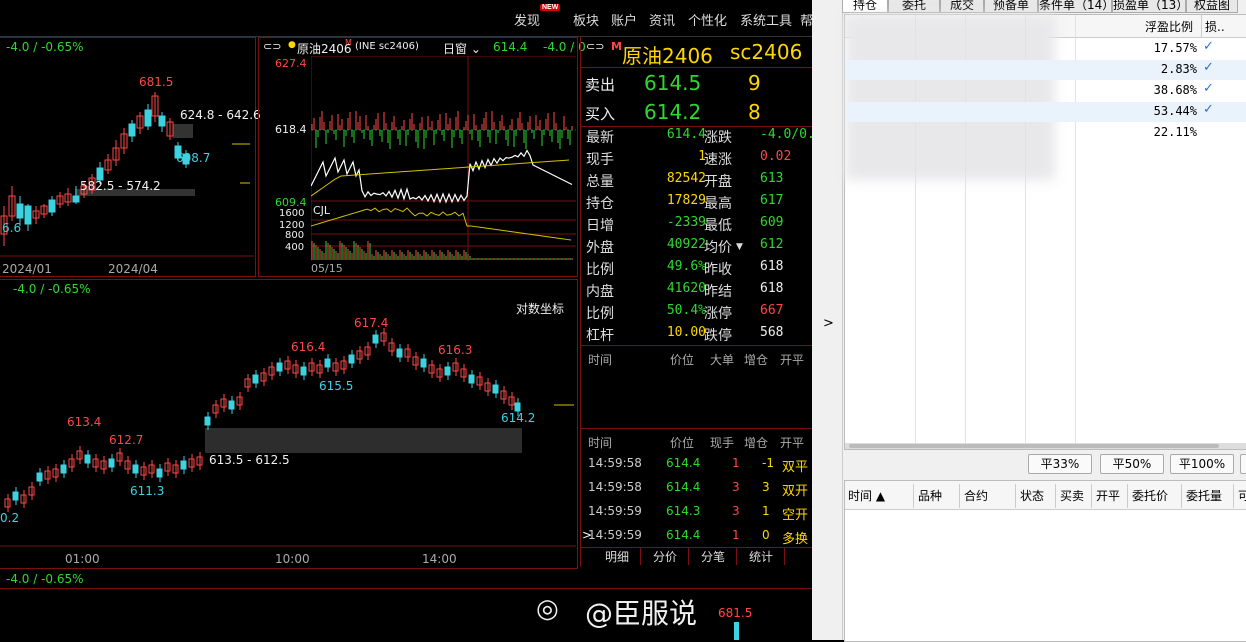 The width and height of the screenshot is (1246, 642). Describe the element at coordinates (1132, 464) in the screenshot. I see `close-pct-button-1: 平50%` at that location.